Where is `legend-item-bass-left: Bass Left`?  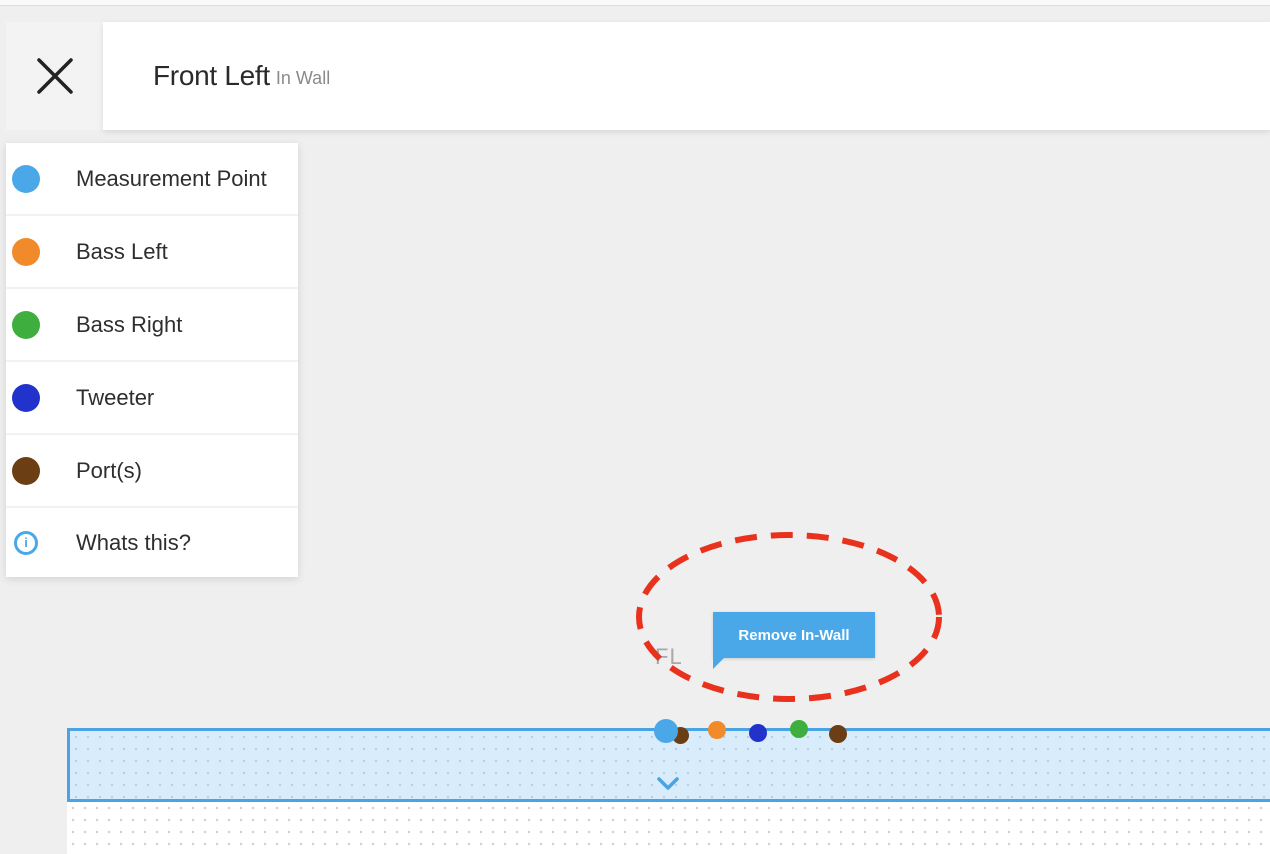
legend-item-bass-left: Bass Left is located at coordinates (152, 252).